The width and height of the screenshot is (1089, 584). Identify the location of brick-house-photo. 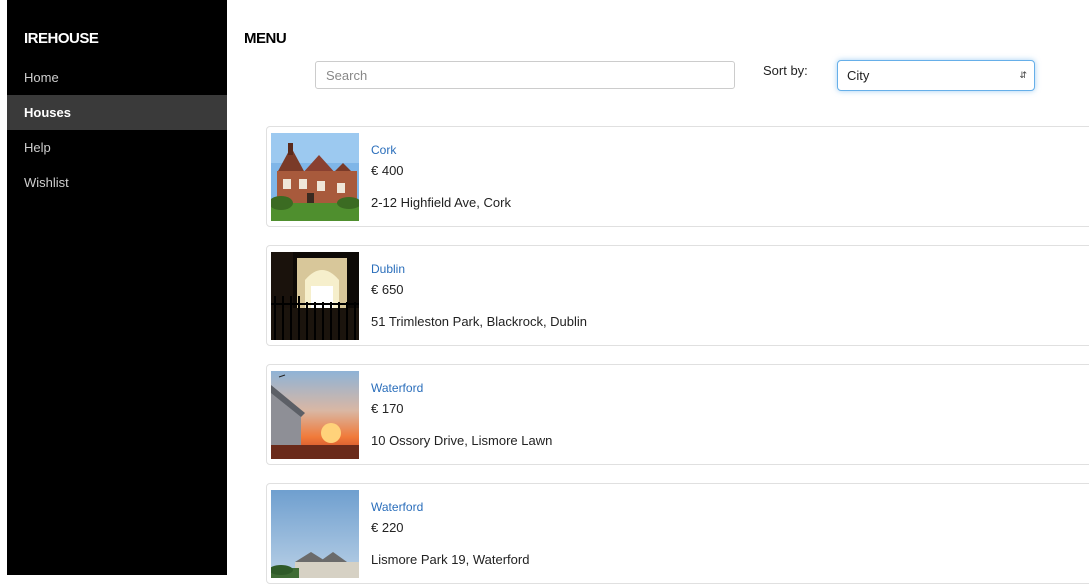
(315, 177).